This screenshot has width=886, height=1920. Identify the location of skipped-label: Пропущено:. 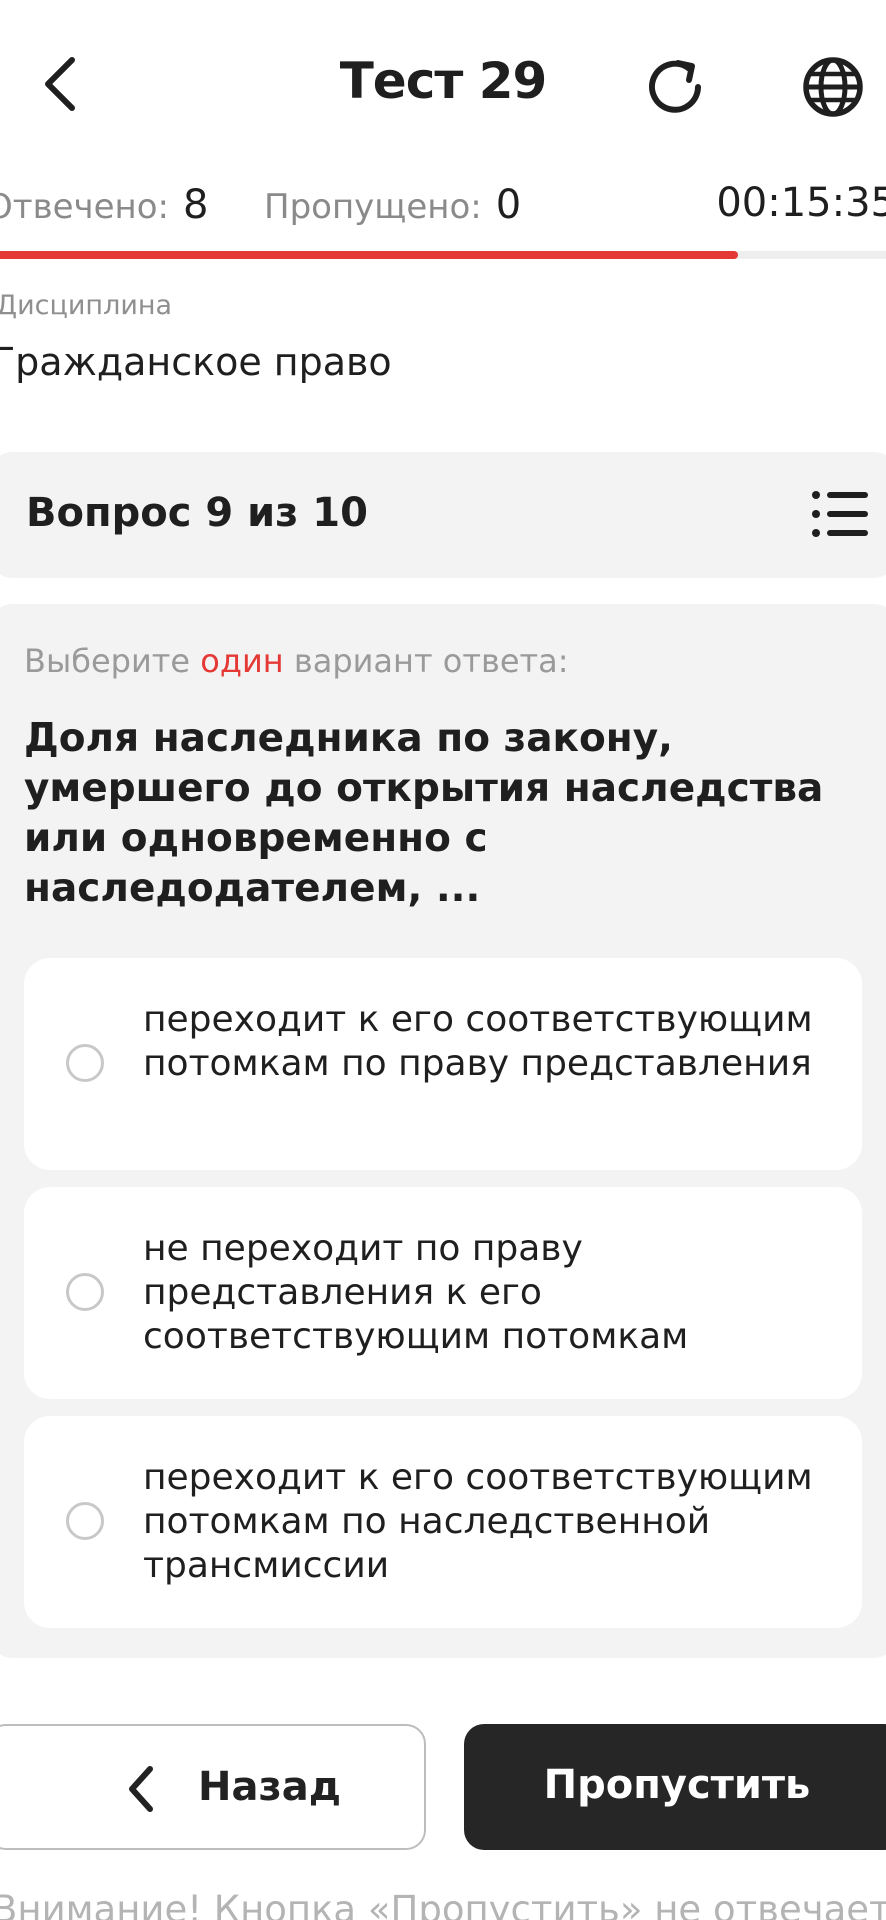
(373, 207).